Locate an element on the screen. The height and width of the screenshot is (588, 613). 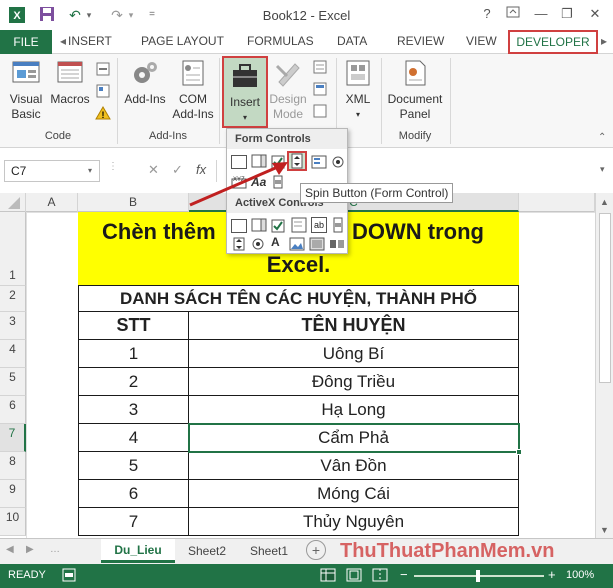
stt-cell: 3 is located at coordinates (133, 410).